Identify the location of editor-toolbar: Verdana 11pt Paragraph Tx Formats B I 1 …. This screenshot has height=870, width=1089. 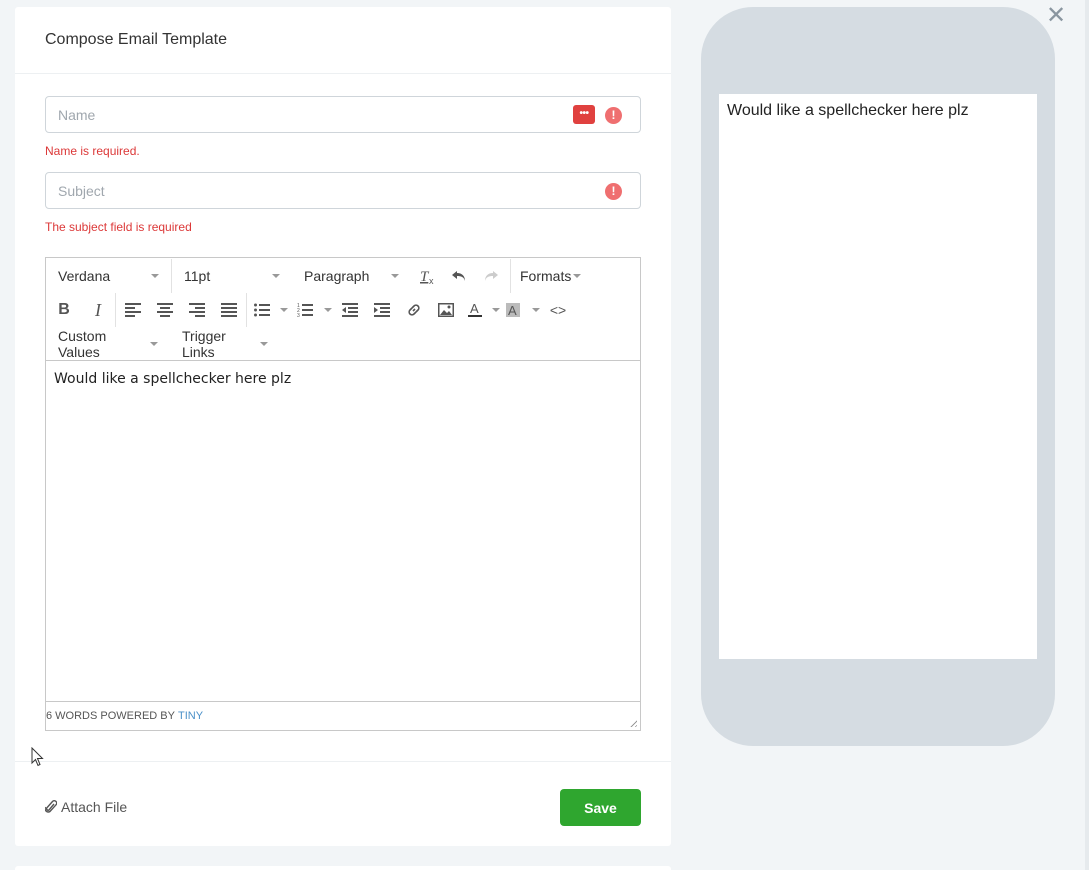
(343, 309).